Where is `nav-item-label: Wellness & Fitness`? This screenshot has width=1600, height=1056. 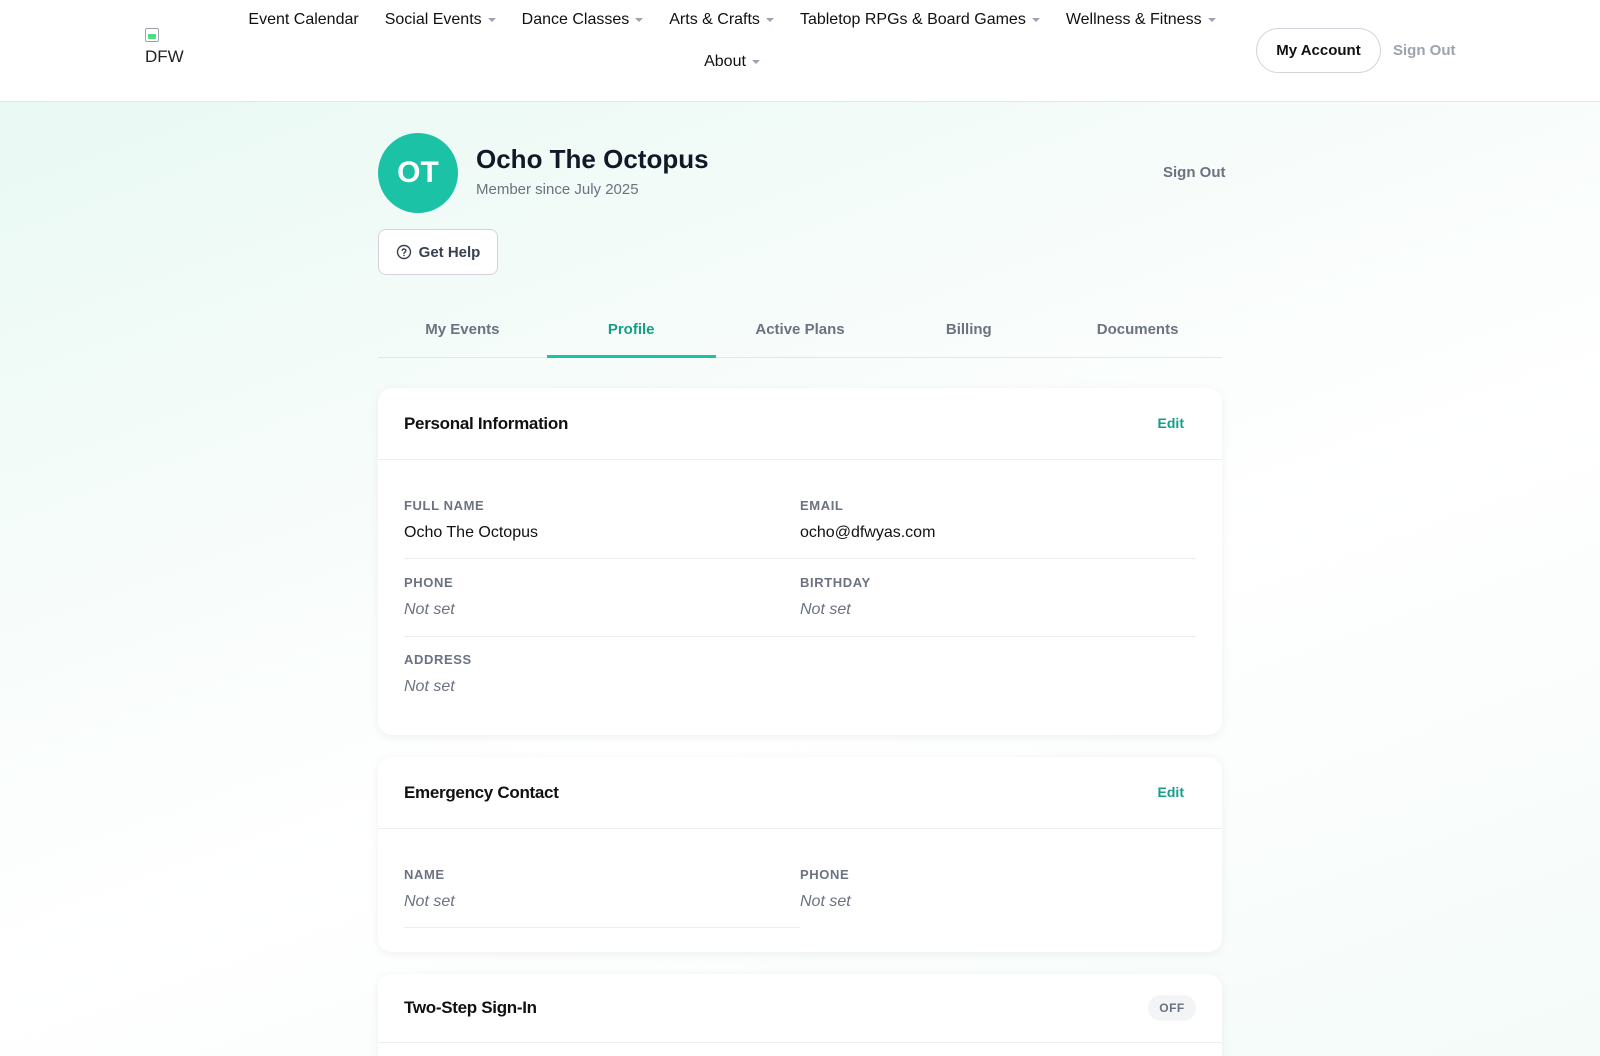 nav-item-label: Wellness & Fitness is located at coordinates (1133, 19).